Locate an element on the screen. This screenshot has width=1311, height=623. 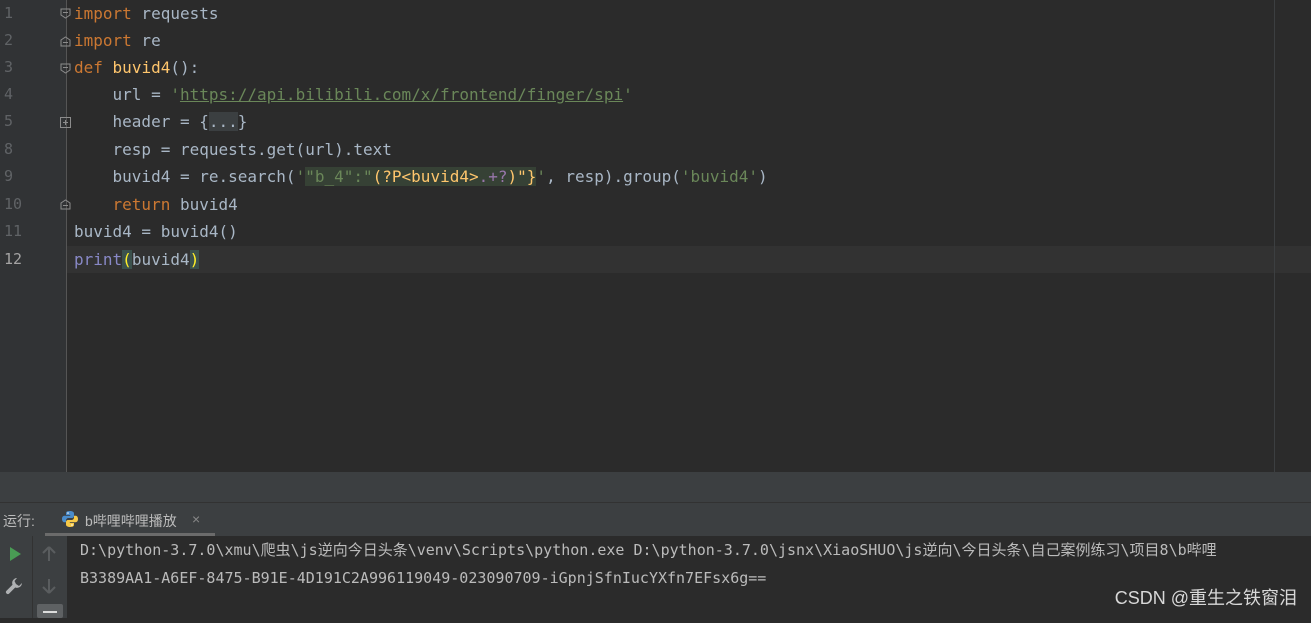
line-number-gutter: 1 2 3 4 5 8 9 10 11 12 is located at coordinates (33, 236).